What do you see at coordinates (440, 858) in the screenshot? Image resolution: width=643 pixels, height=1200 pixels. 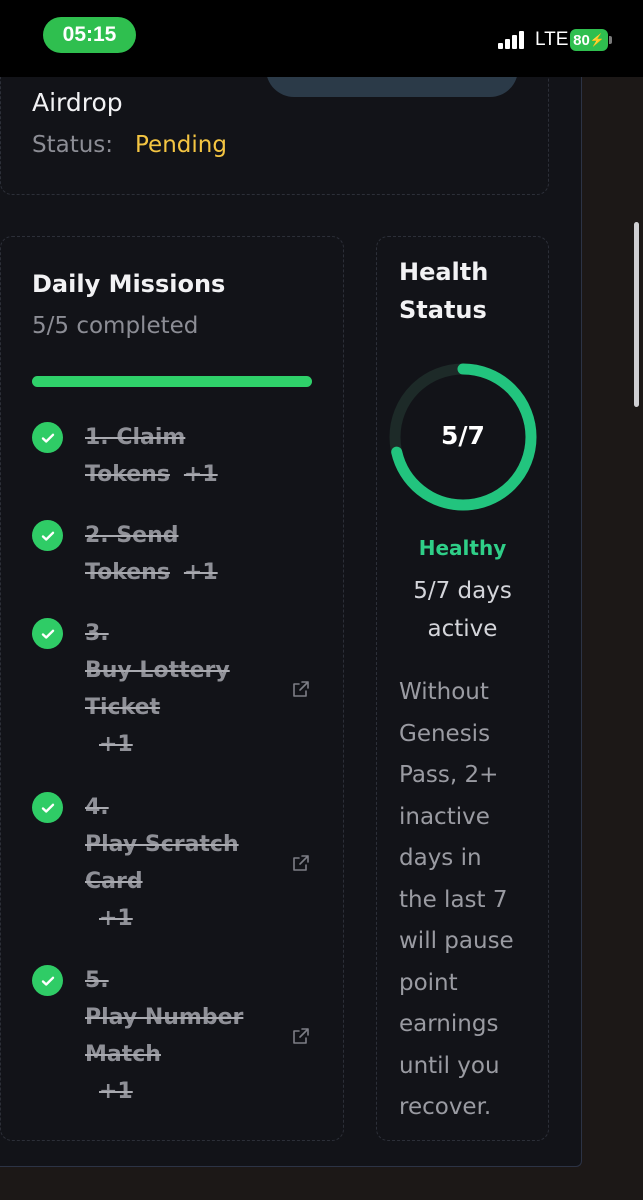 I see `health-note-line: days in` at bounding box center [440, 858].